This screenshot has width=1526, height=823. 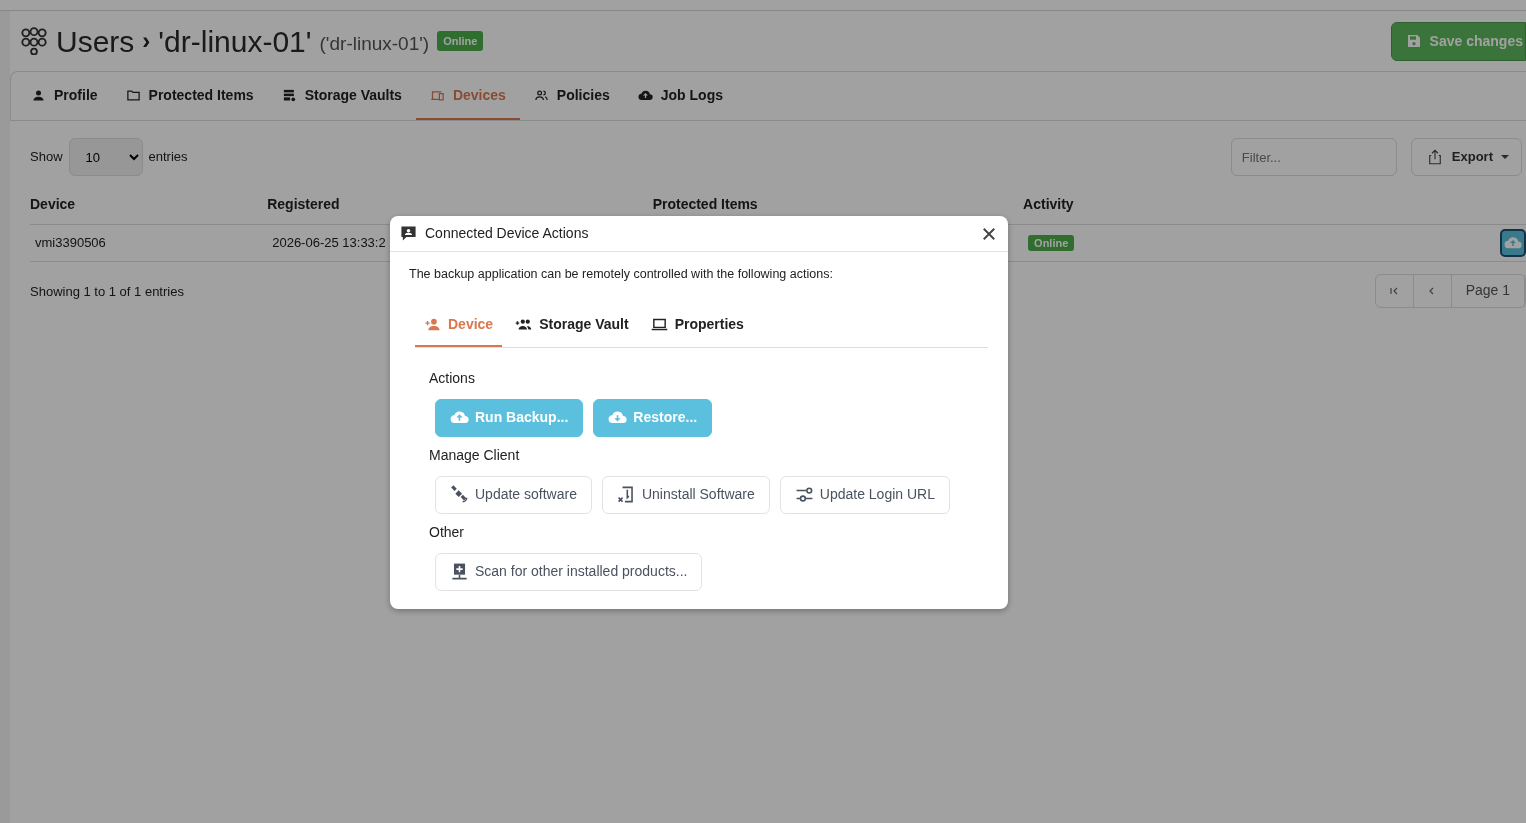 What do you see at coordinates (541, 95) in the screenshot?
I see `people-icon` at bounding box center [541, 95].